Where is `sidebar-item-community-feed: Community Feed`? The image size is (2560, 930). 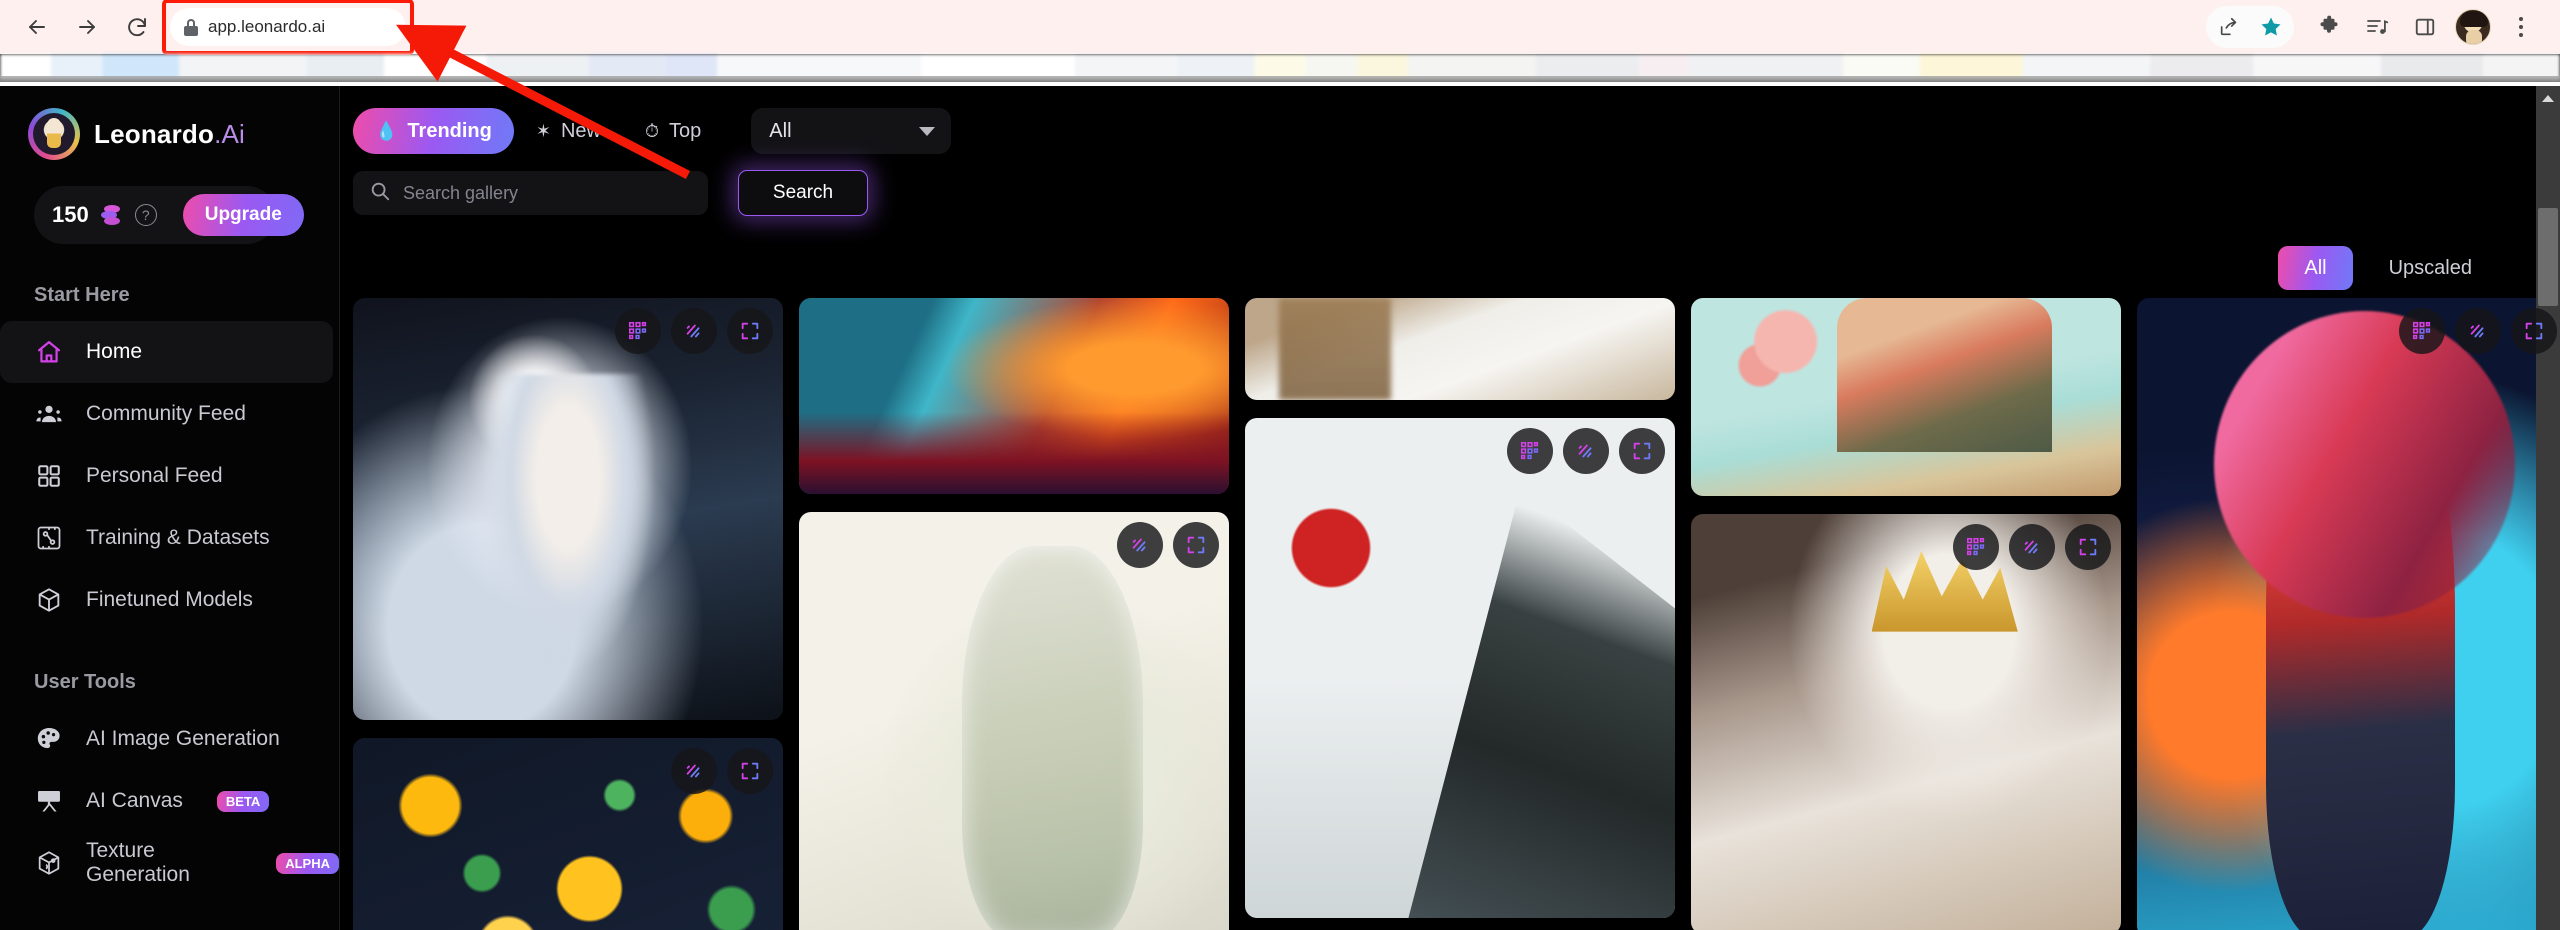 sidebar-item-community-feed: Community Feed is located at coordinates (169, 414).